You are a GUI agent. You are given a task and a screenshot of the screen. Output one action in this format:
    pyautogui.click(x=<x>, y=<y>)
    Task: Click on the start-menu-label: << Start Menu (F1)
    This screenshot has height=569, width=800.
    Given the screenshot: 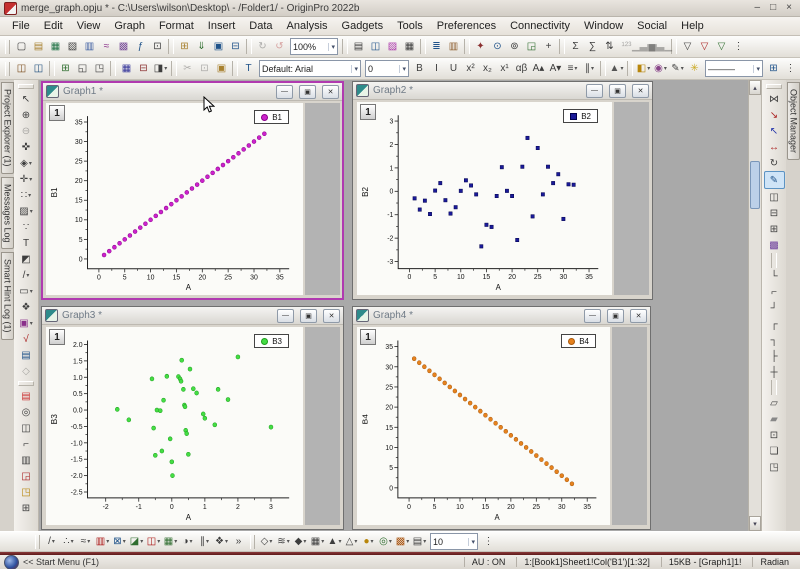 What is the action you would take?
    pyautogui.click(x=61, y=562)
    